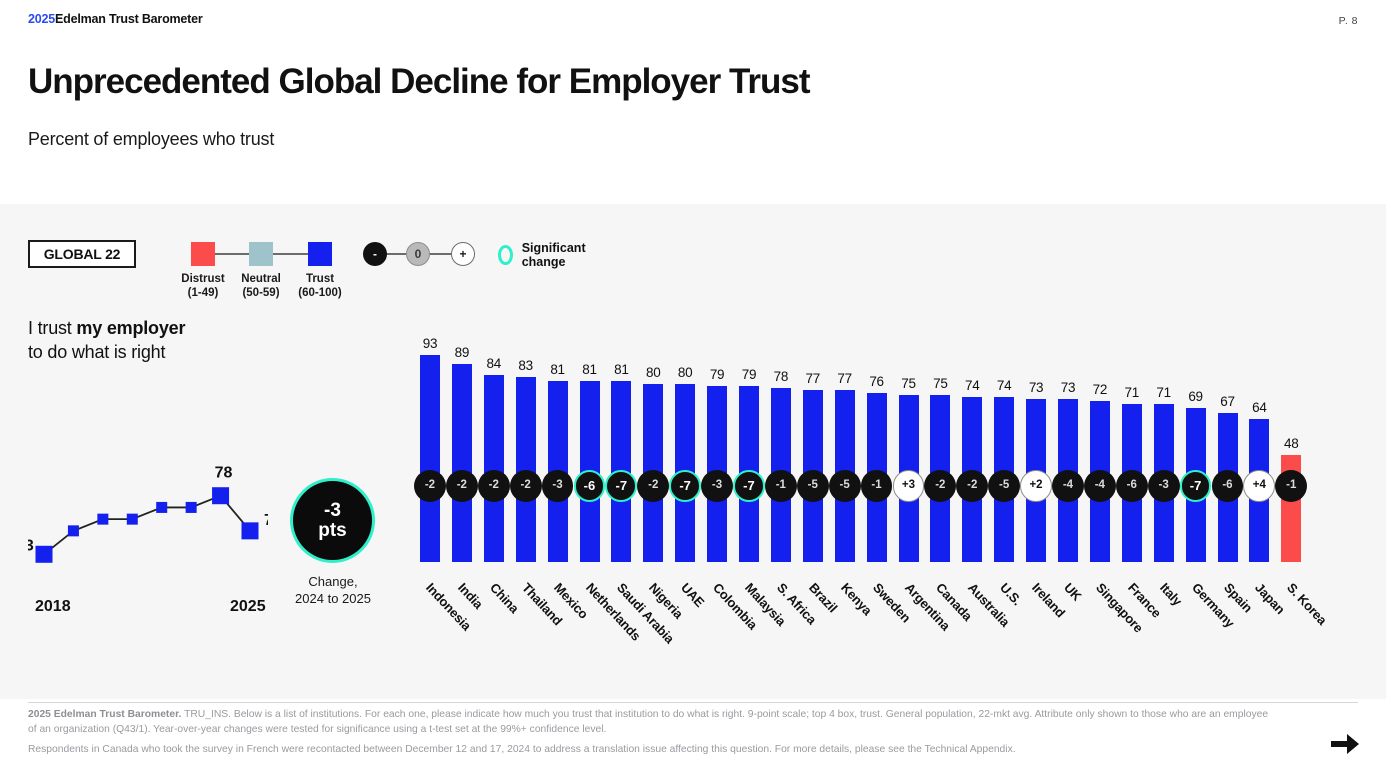  I want to click on bar-column: 79 -7 Malaysia, so click(761, 497).